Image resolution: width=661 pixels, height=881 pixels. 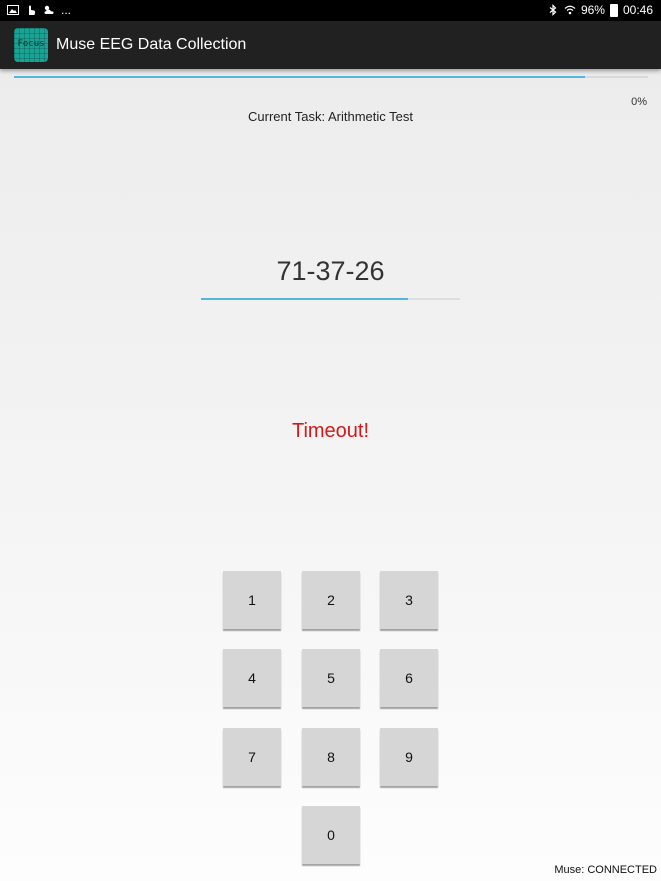 I want to click on keypad-key-5: 5, so click(x=331, y=678).